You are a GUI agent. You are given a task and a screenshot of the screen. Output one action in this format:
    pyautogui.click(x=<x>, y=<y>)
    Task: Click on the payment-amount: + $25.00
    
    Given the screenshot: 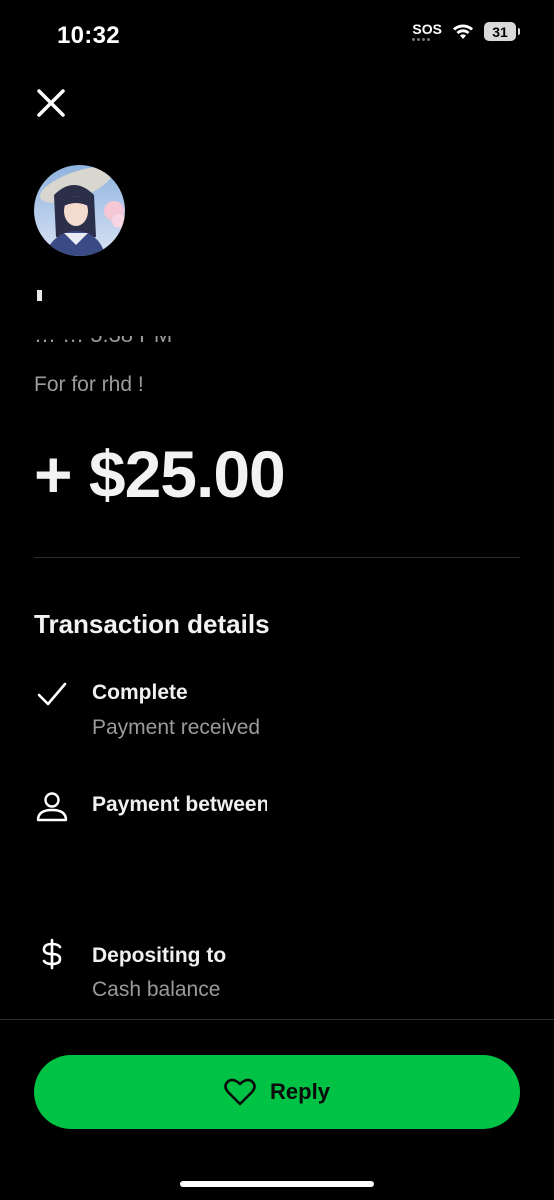 What is the action you would take?
    pyautogui.click(x=160, y=474)
    